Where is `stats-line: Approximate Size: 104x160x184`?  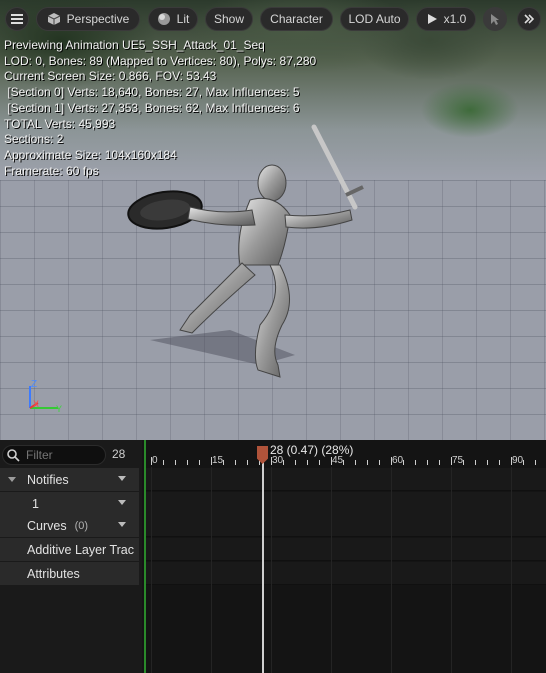 stats-line: Approximate Size: 104x160x184 is located at coordinates (90, 154).